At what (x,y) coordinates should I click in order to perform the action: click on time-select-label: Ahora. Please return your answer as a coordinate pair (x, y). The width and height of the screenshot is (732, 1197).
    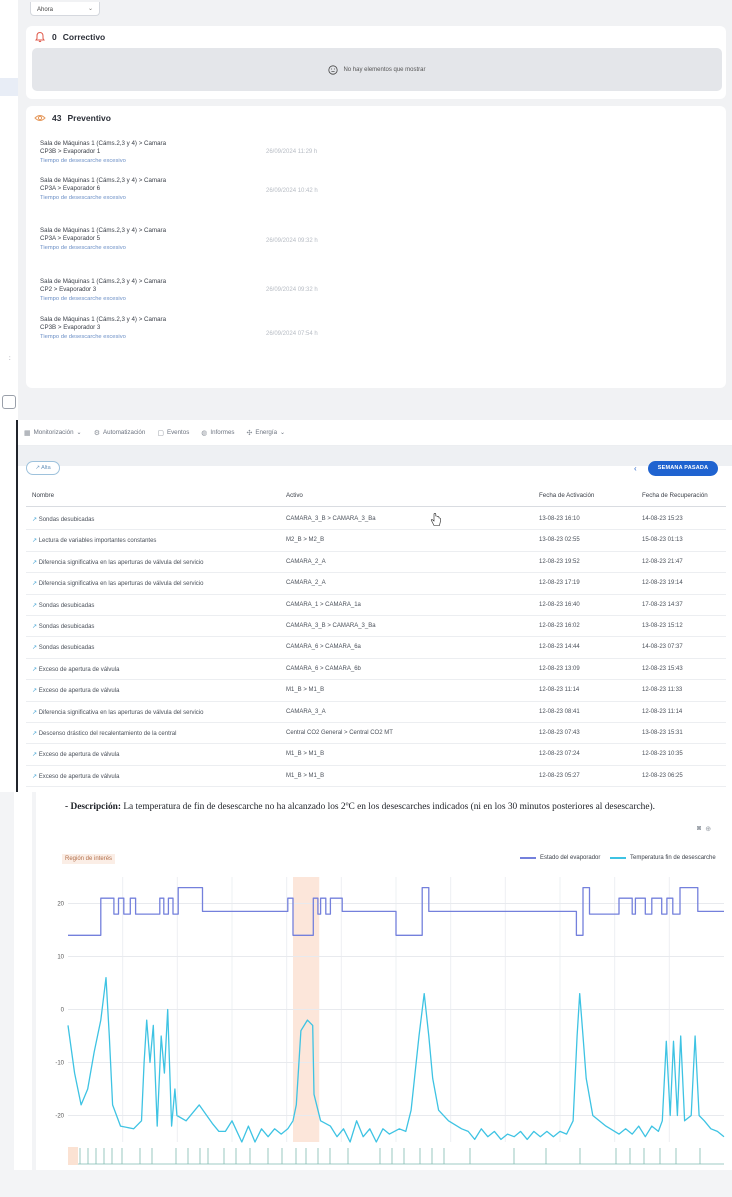
    Looking at the image, I should click on (45, 10).